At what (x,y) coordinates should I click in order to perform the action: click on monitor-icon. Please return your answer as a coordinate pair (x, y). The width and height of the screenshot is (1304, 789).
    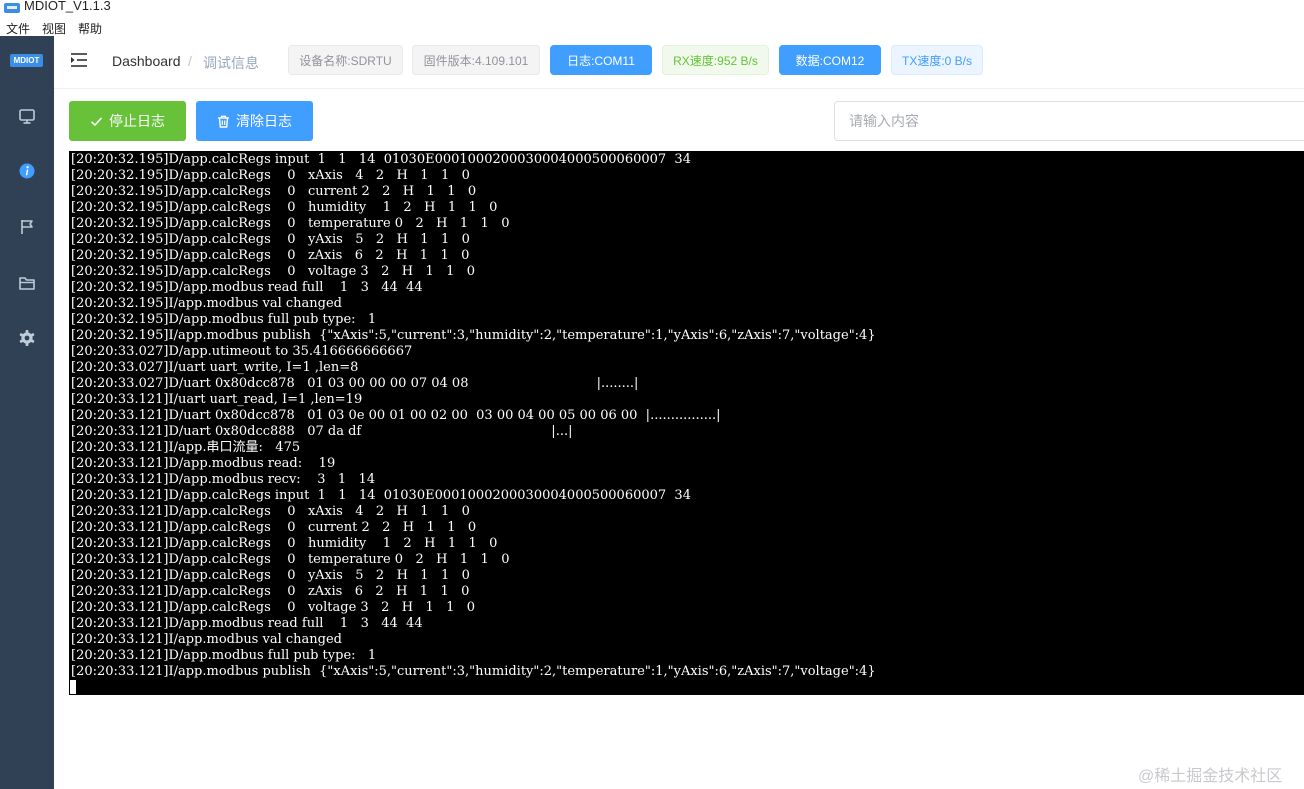
    Looking at the image, I should click on (27, 116).